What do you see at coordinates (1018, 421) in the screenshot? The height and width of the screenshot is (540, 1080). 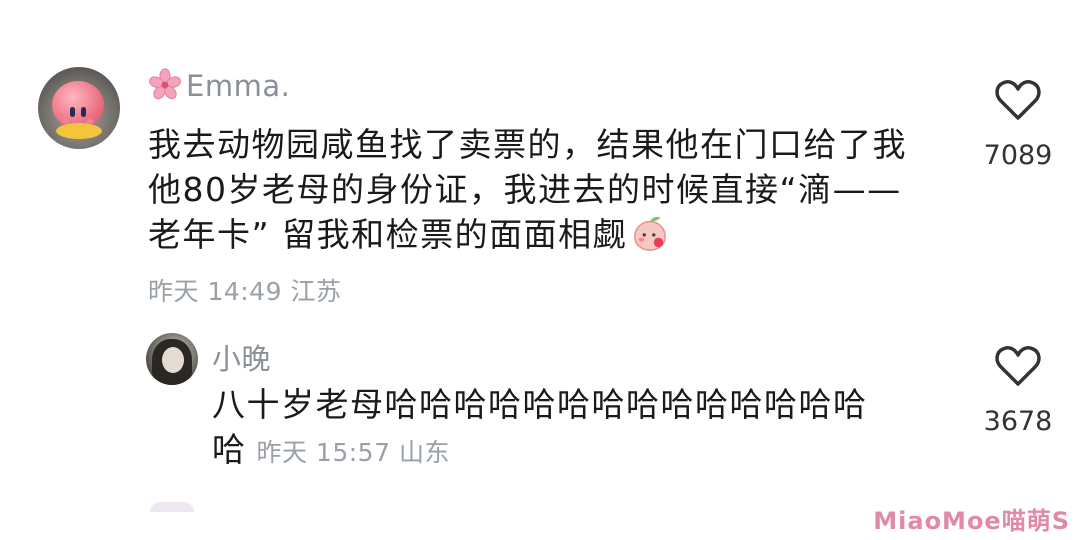 I see `like-count: 3678` at bounding box center [1018, 421].